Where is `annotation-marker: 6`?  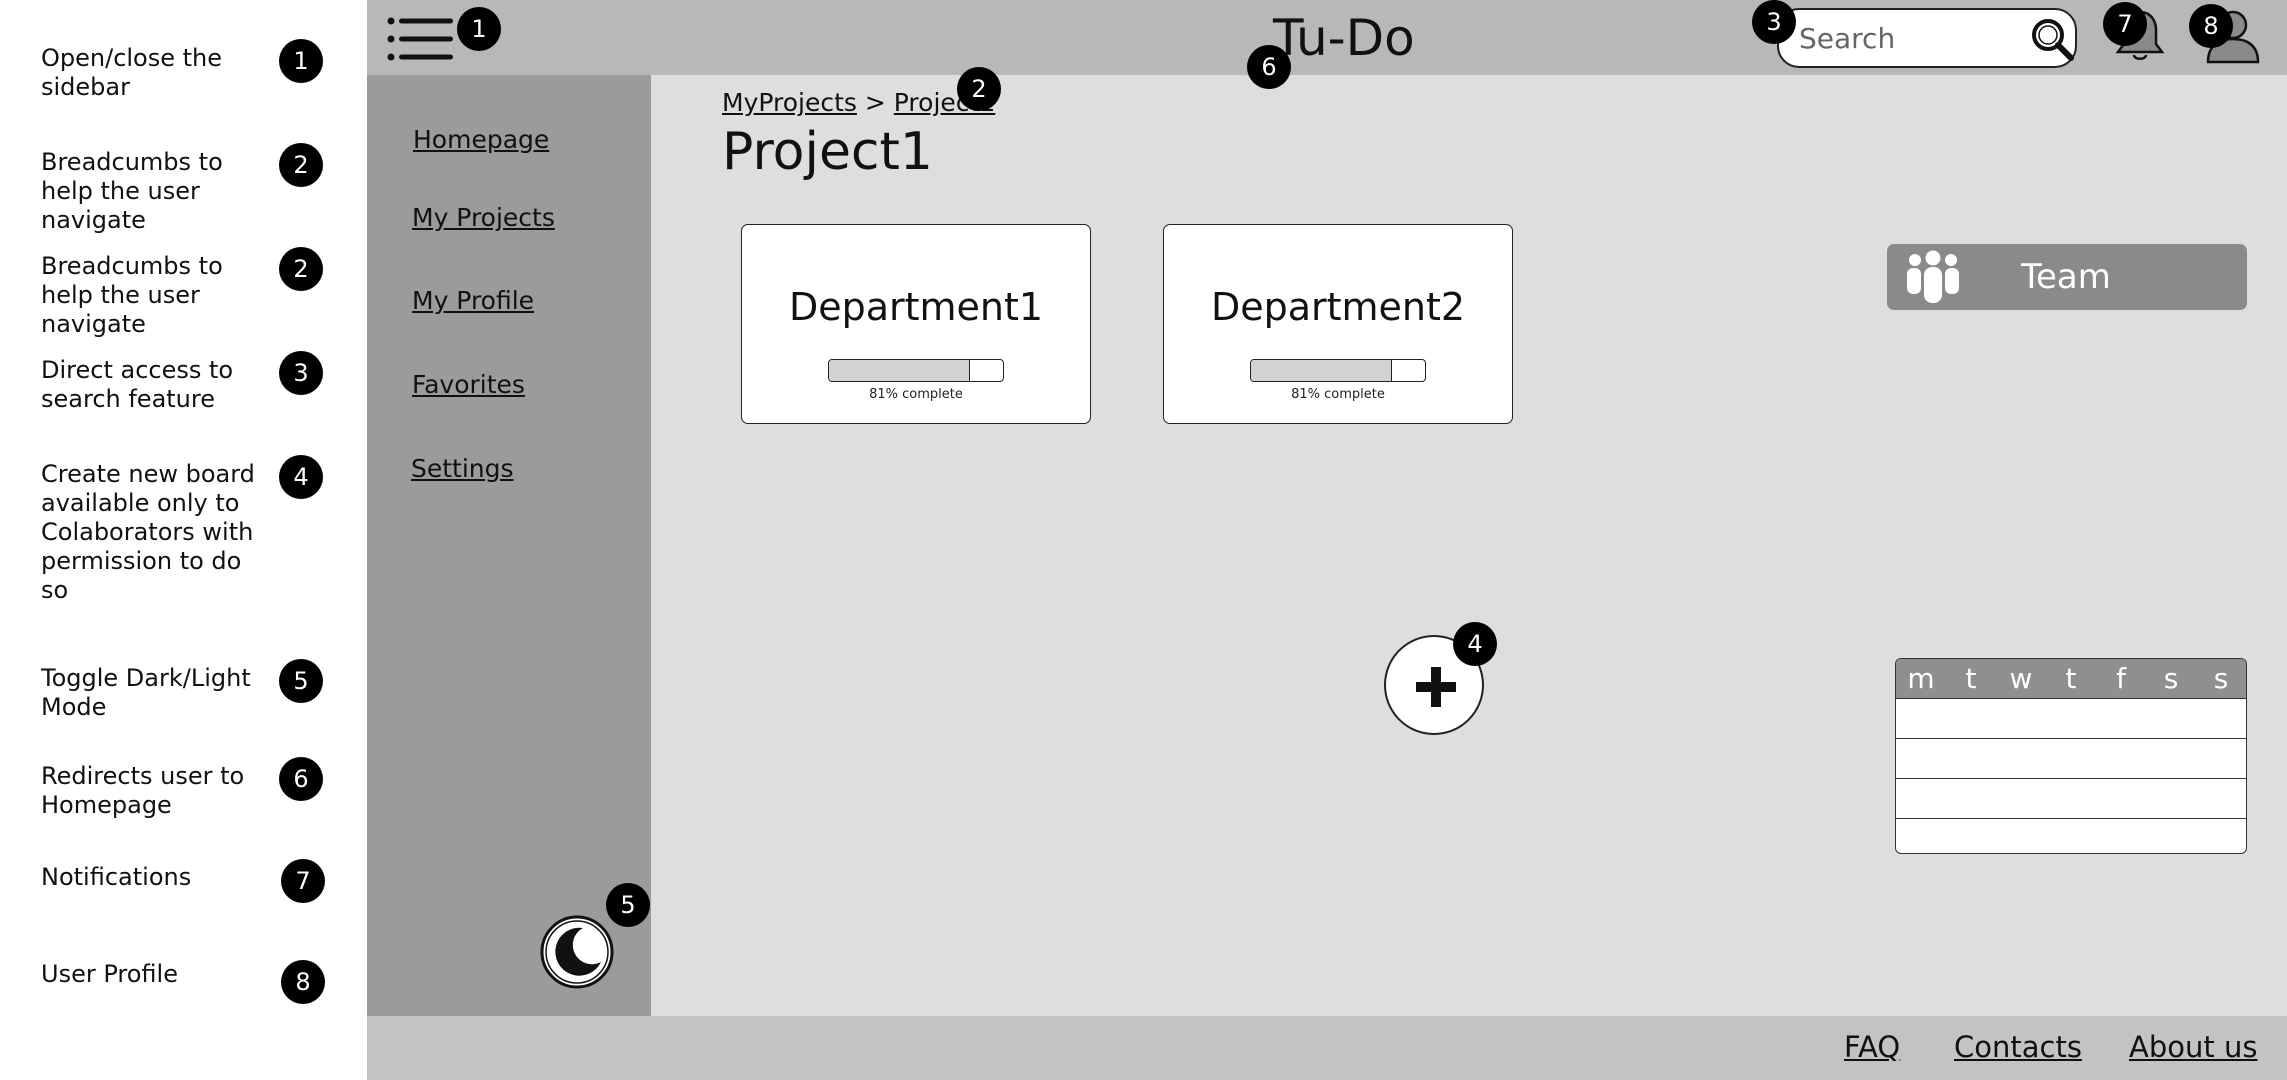
annotation-marker: 6 is located at coordinates (1269, 67).